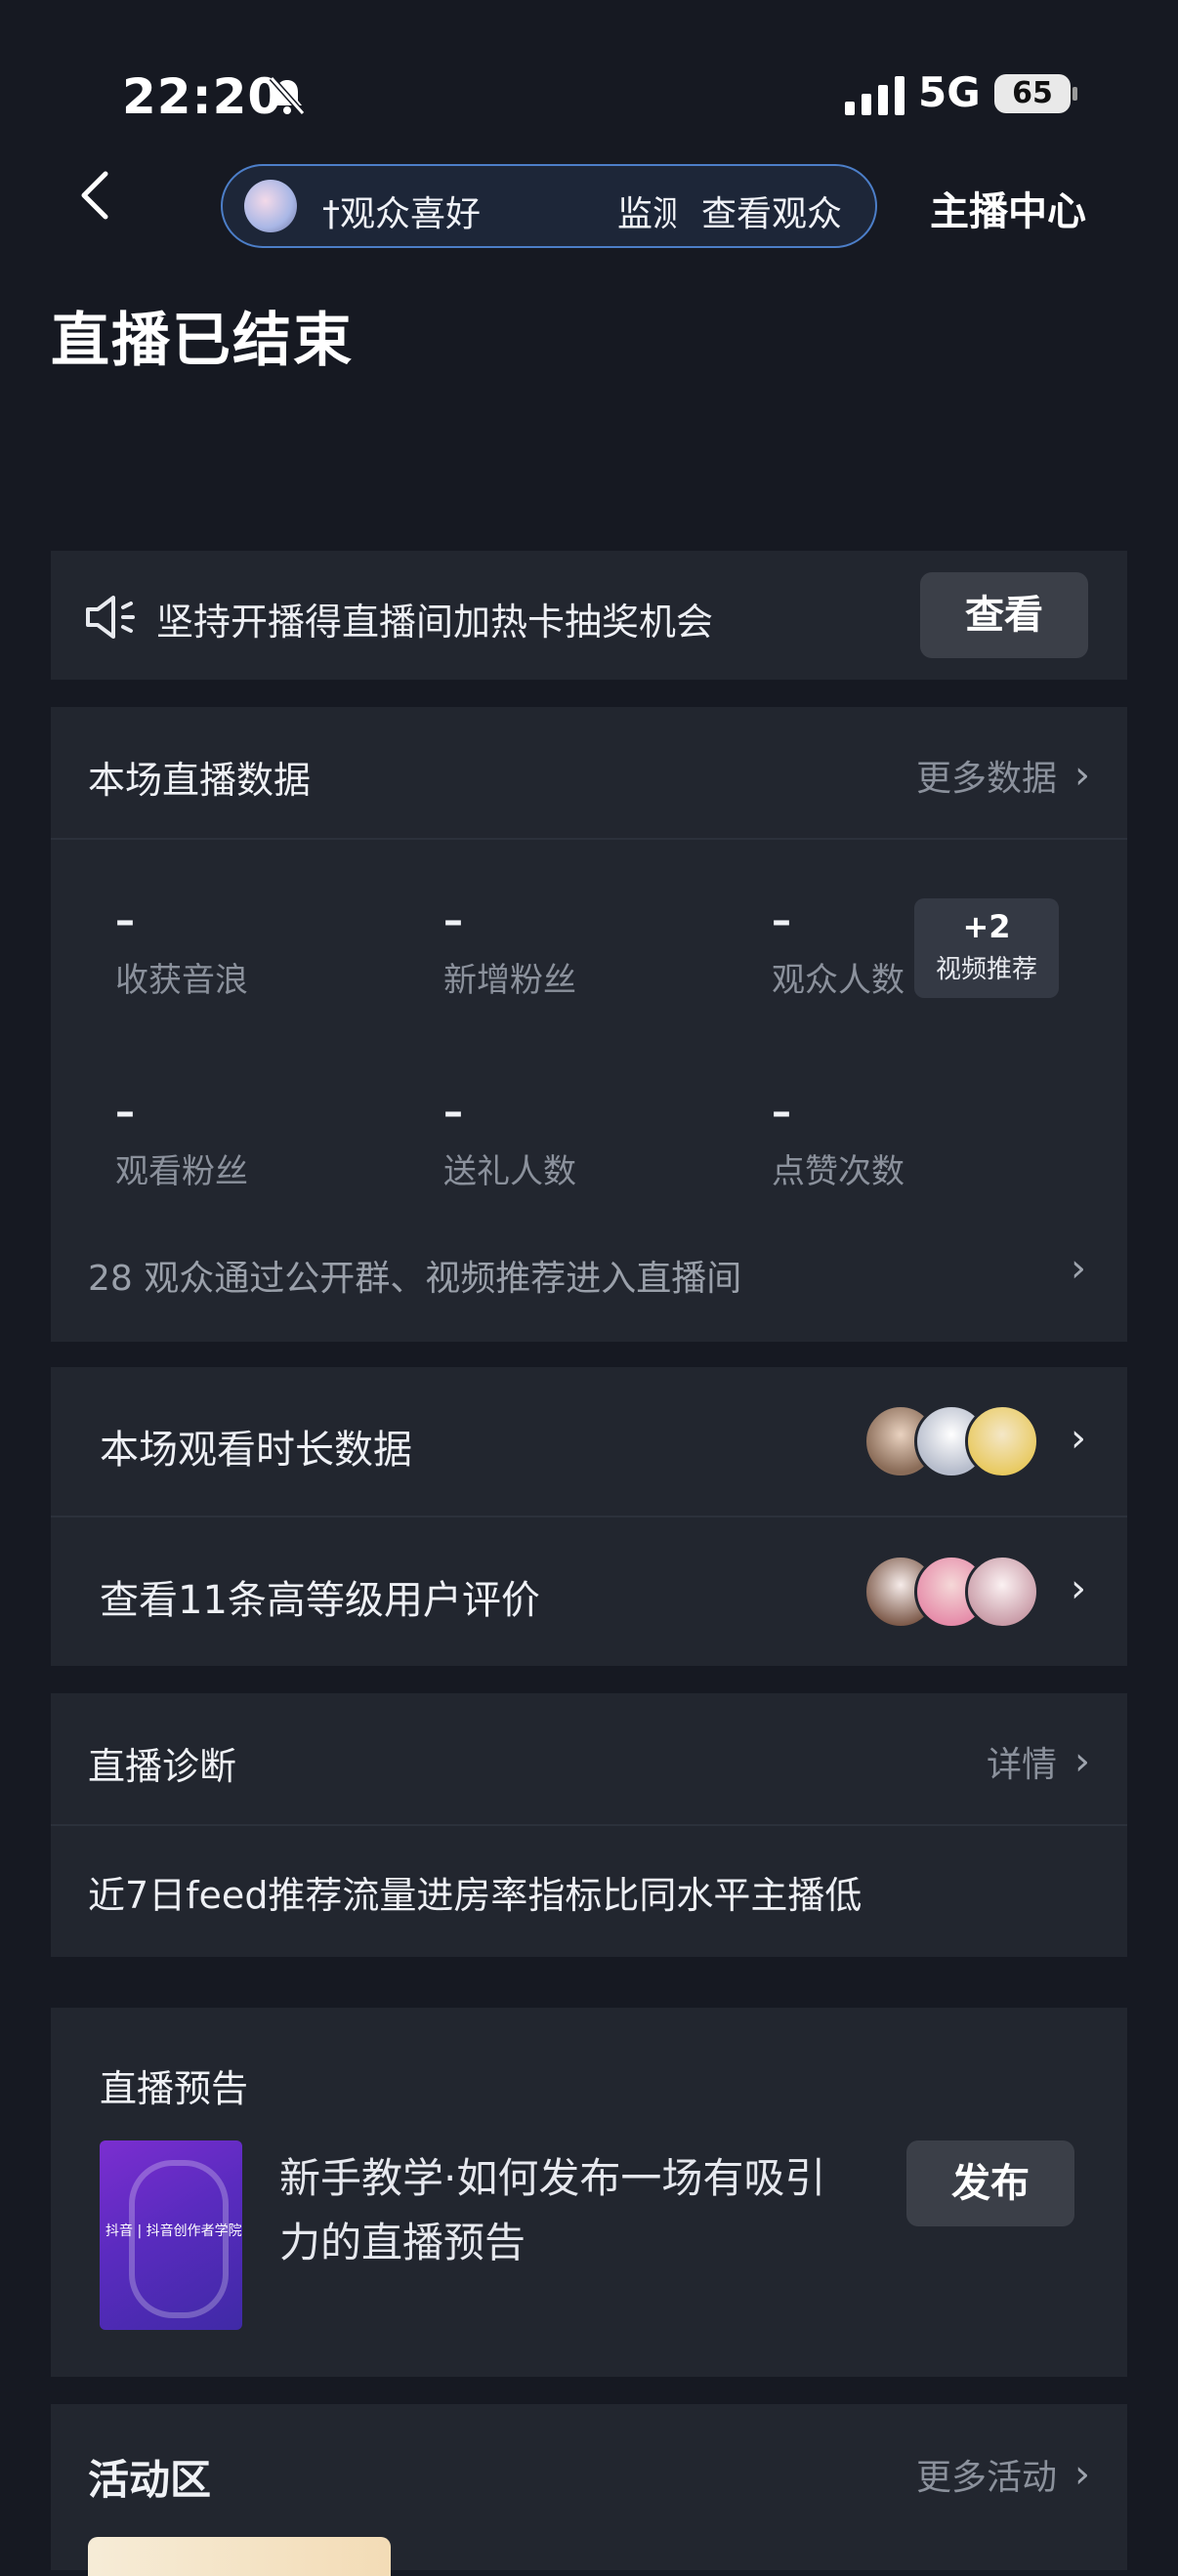 Image resolution: width=1178 pixels, height=2576 pixels. I want to click on more-activities-link: 更多活动 ›, so click(1003, 2474).